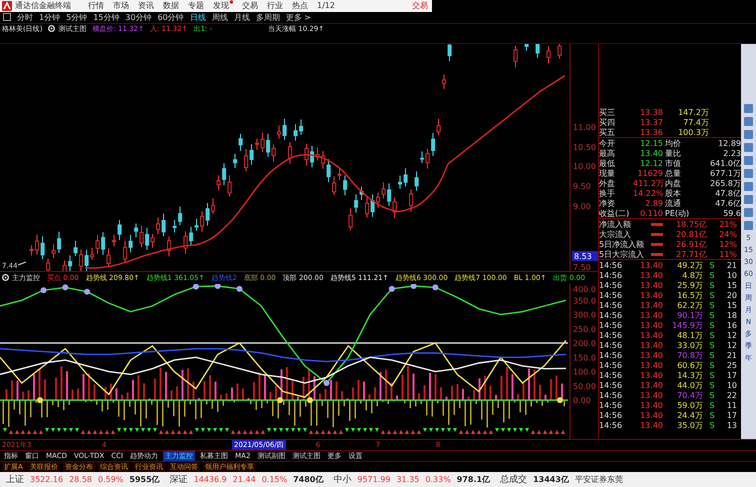  What do you see at coordinates (250, 6) in the screenshot?
I see `menu-item: 交易` at bounding box center [250, 6].